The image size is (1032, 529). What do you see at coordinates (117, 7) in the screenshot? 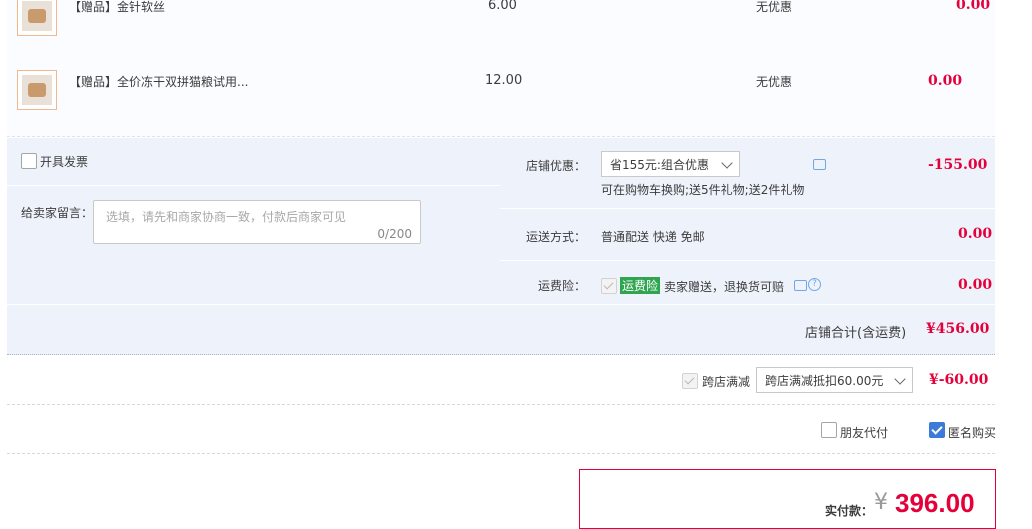
I see `product-name: 【赠品】金针软丝` at bounding box center [117, 7].